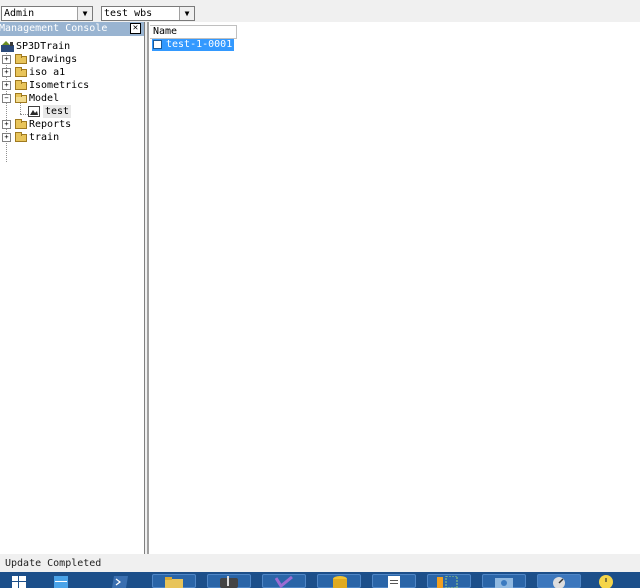  I want to click on column-header-label: Name, so click(165, 31).